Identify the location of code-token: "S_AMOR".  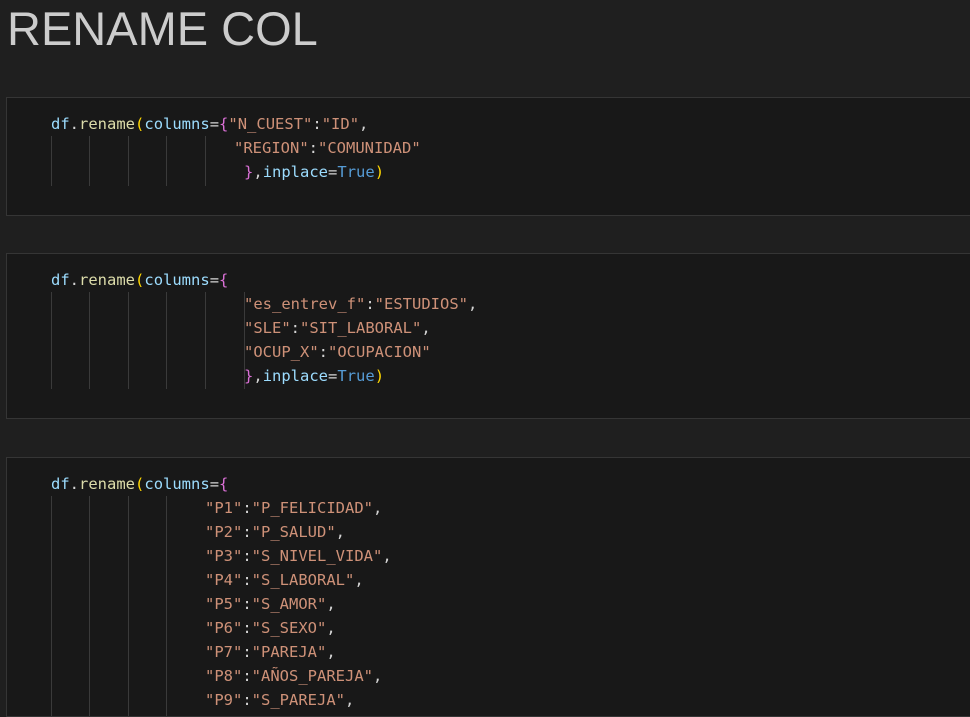
(289, 604).